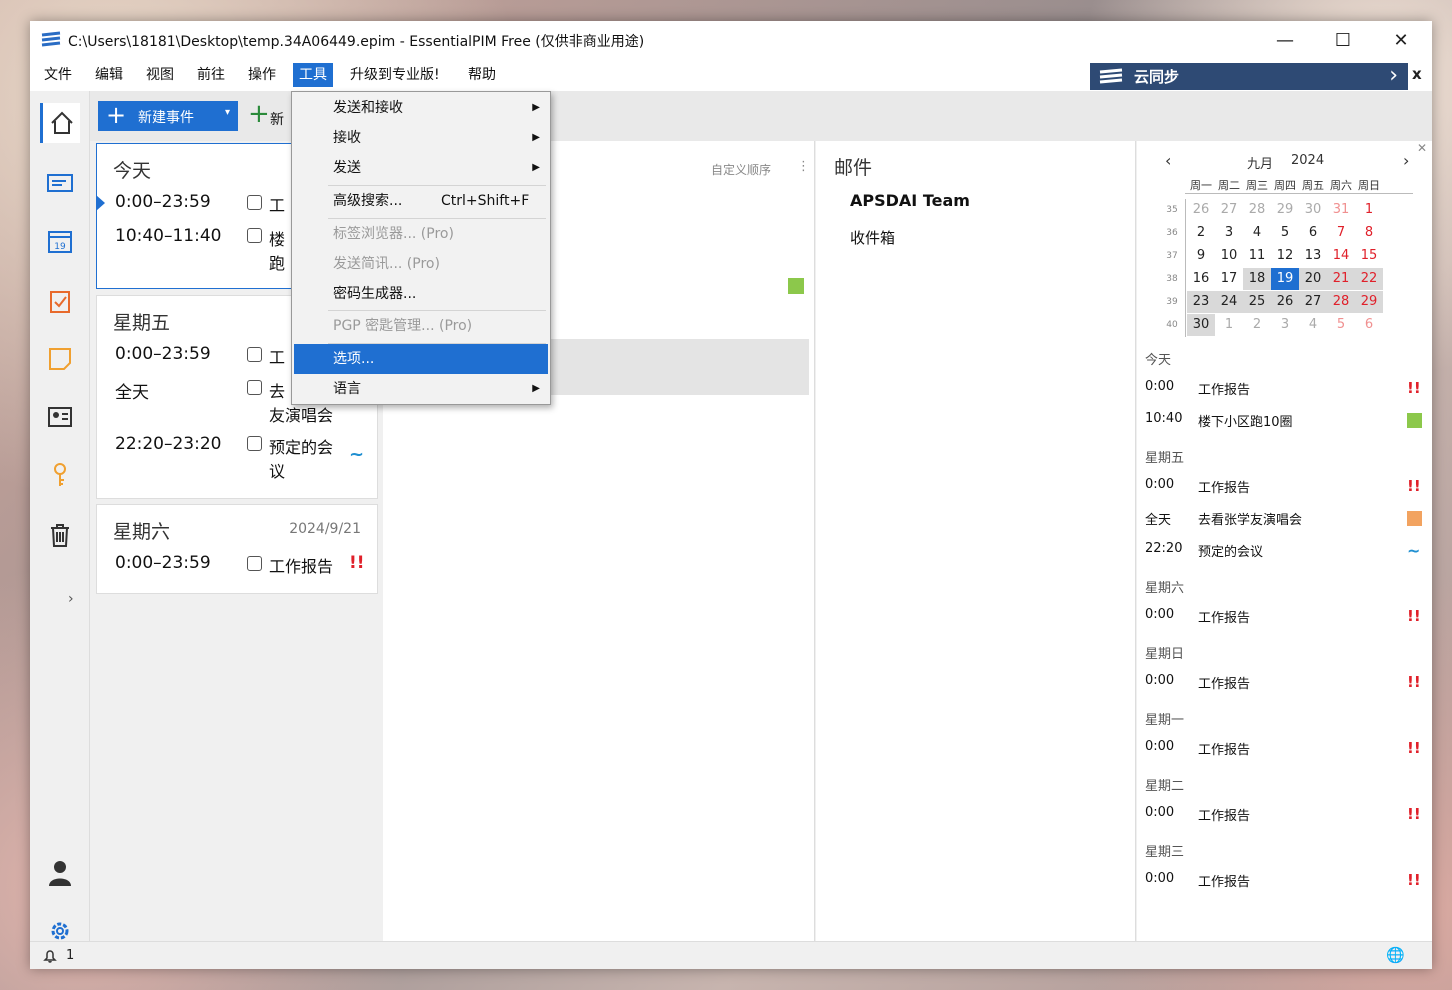  What do you see at coordinates (1417, 74) in the screenshot?
I see `sync-close-button: x` at bounding box center [1417, 74].